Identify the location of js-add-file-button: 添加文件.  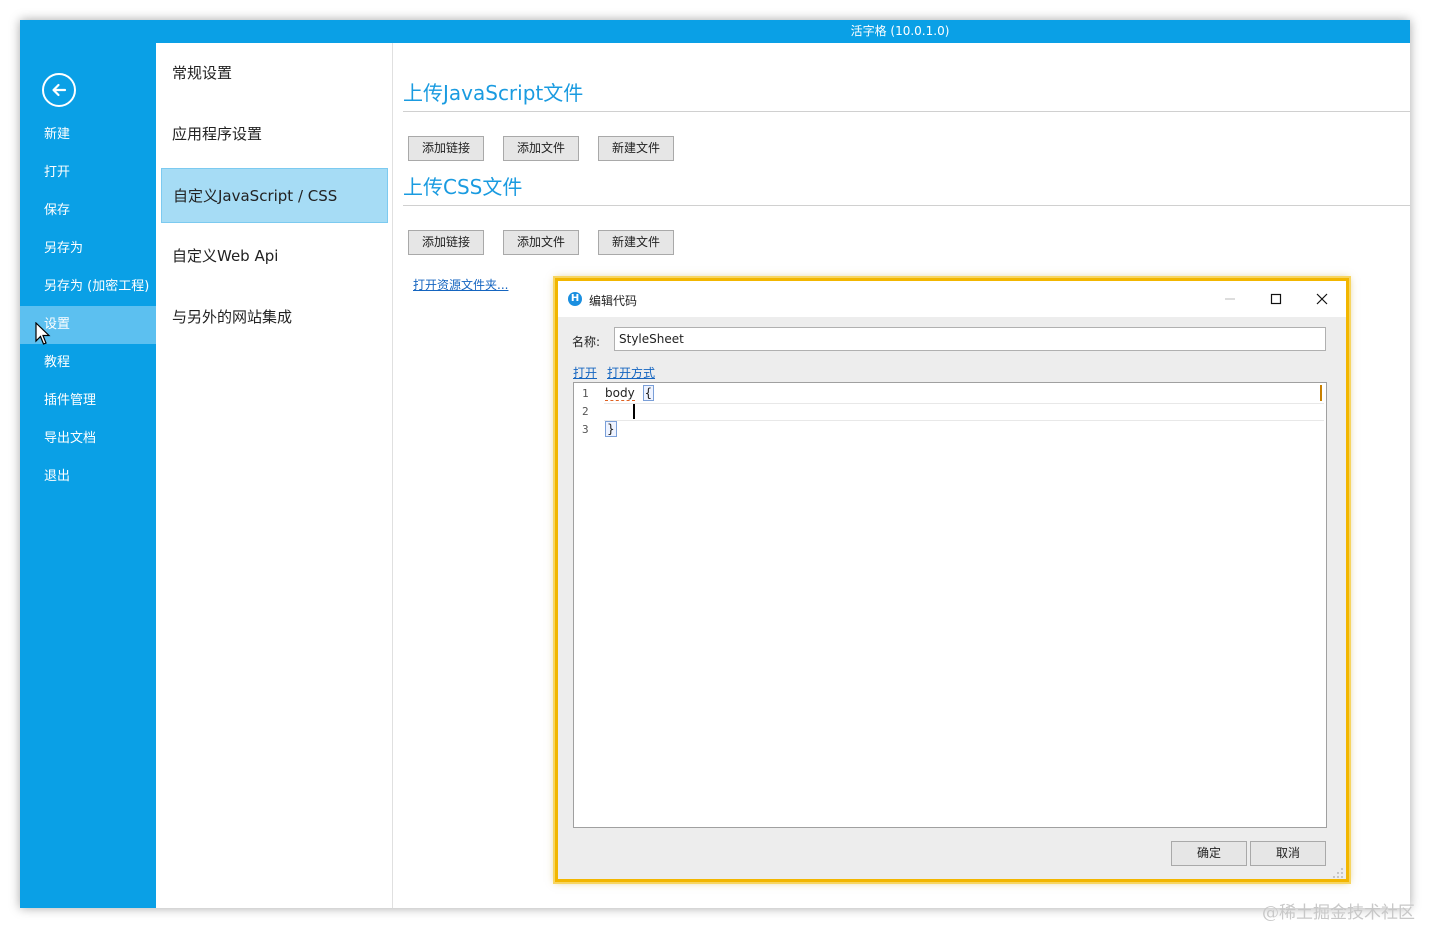
(541, 148).